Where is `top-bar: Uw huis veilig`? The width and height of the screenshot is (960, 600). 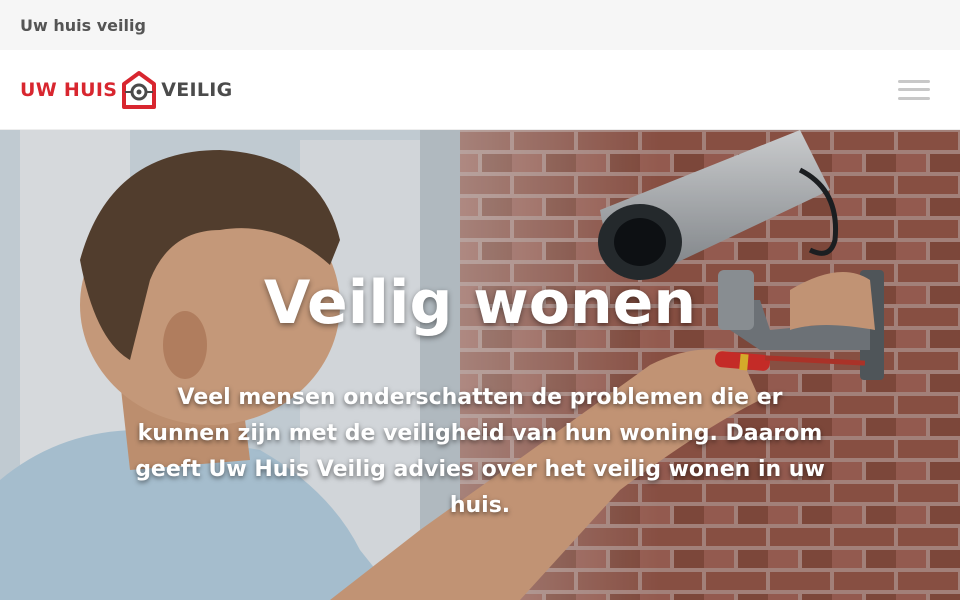
top-bar: Uw huis veilig is located at coordinates (480, 25).